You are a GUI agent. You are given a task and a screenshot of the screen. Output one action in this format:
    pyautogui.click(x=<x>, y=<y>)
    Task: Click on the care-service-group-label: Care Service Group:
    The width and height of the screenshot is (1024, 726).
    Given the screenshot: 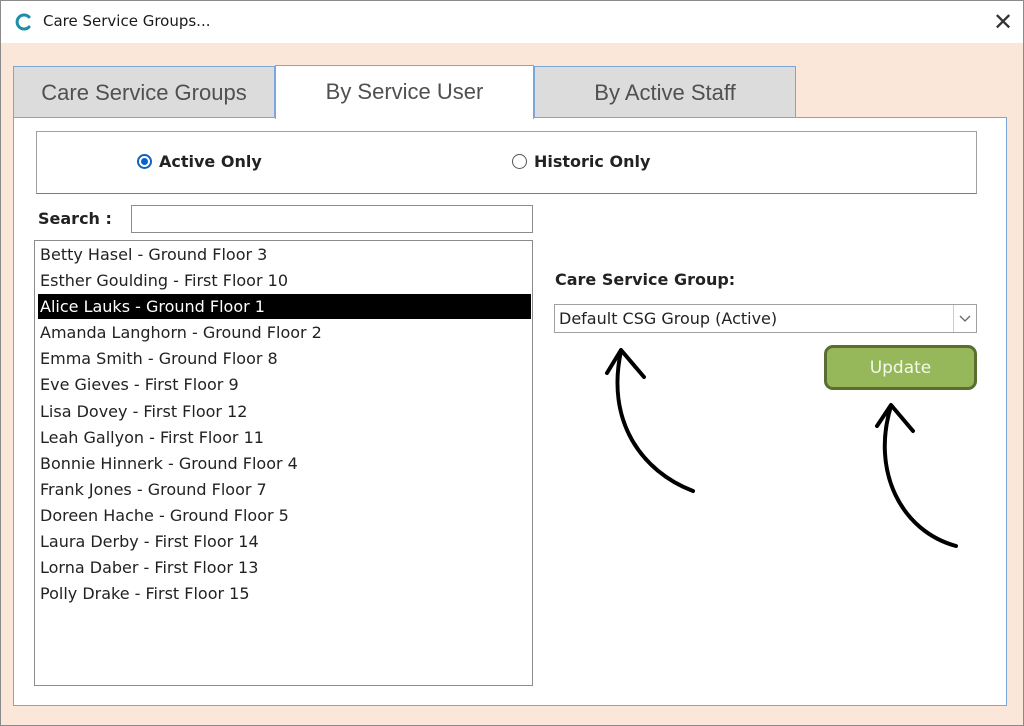 What is the action you would take?
    pyautogui.click(x=645, y=279)
    